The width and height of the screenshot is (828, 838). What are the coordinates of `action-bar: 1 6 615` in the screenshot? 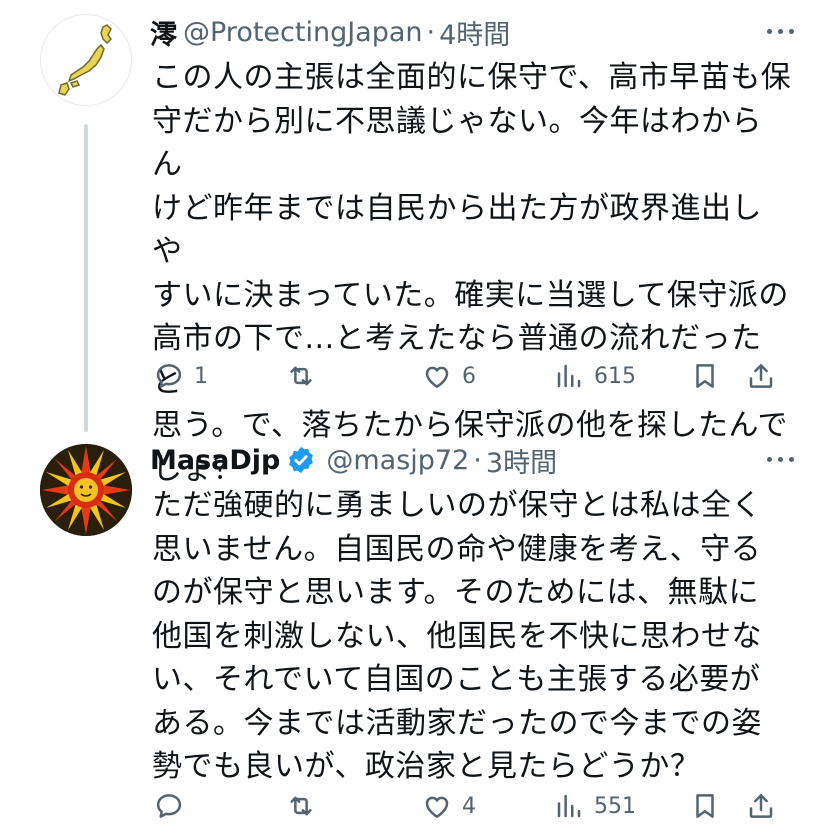 It's located at (469, 376).